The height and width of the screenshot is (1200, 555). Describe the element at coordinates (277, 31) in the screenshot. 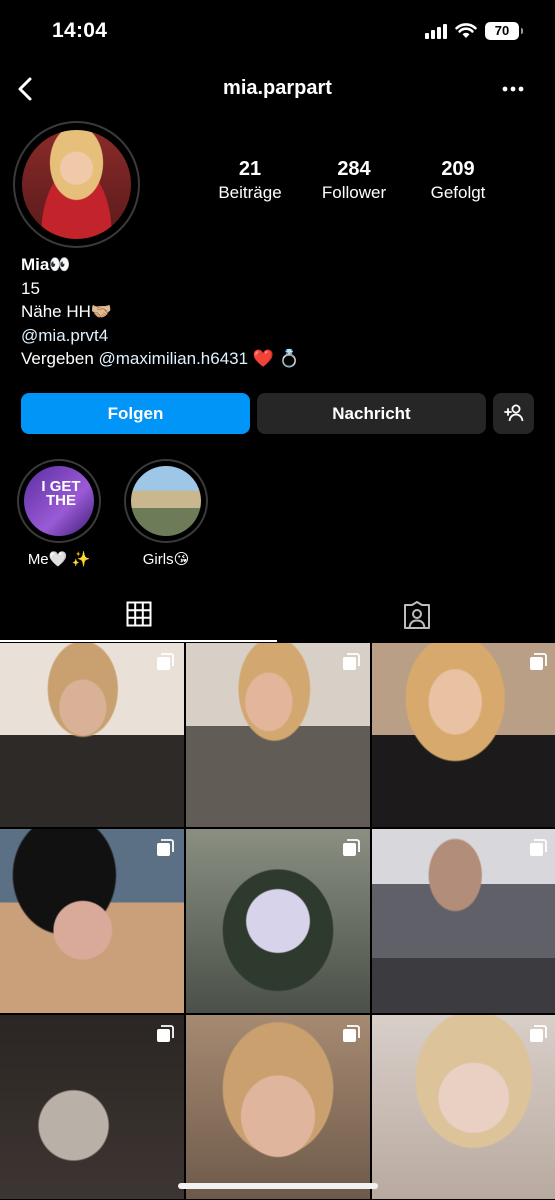

I see `status-bar: 14:04 70` at that location.